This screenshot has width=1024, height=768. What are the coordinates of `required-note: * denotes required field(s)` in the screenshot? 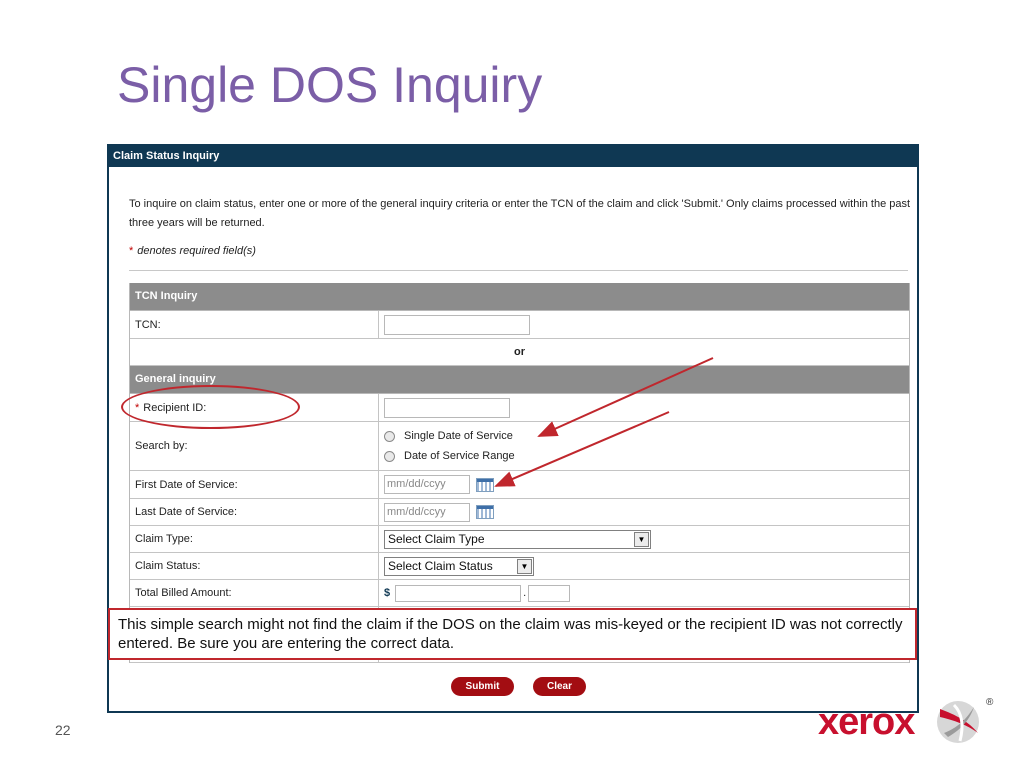 It's located at (192, 251).